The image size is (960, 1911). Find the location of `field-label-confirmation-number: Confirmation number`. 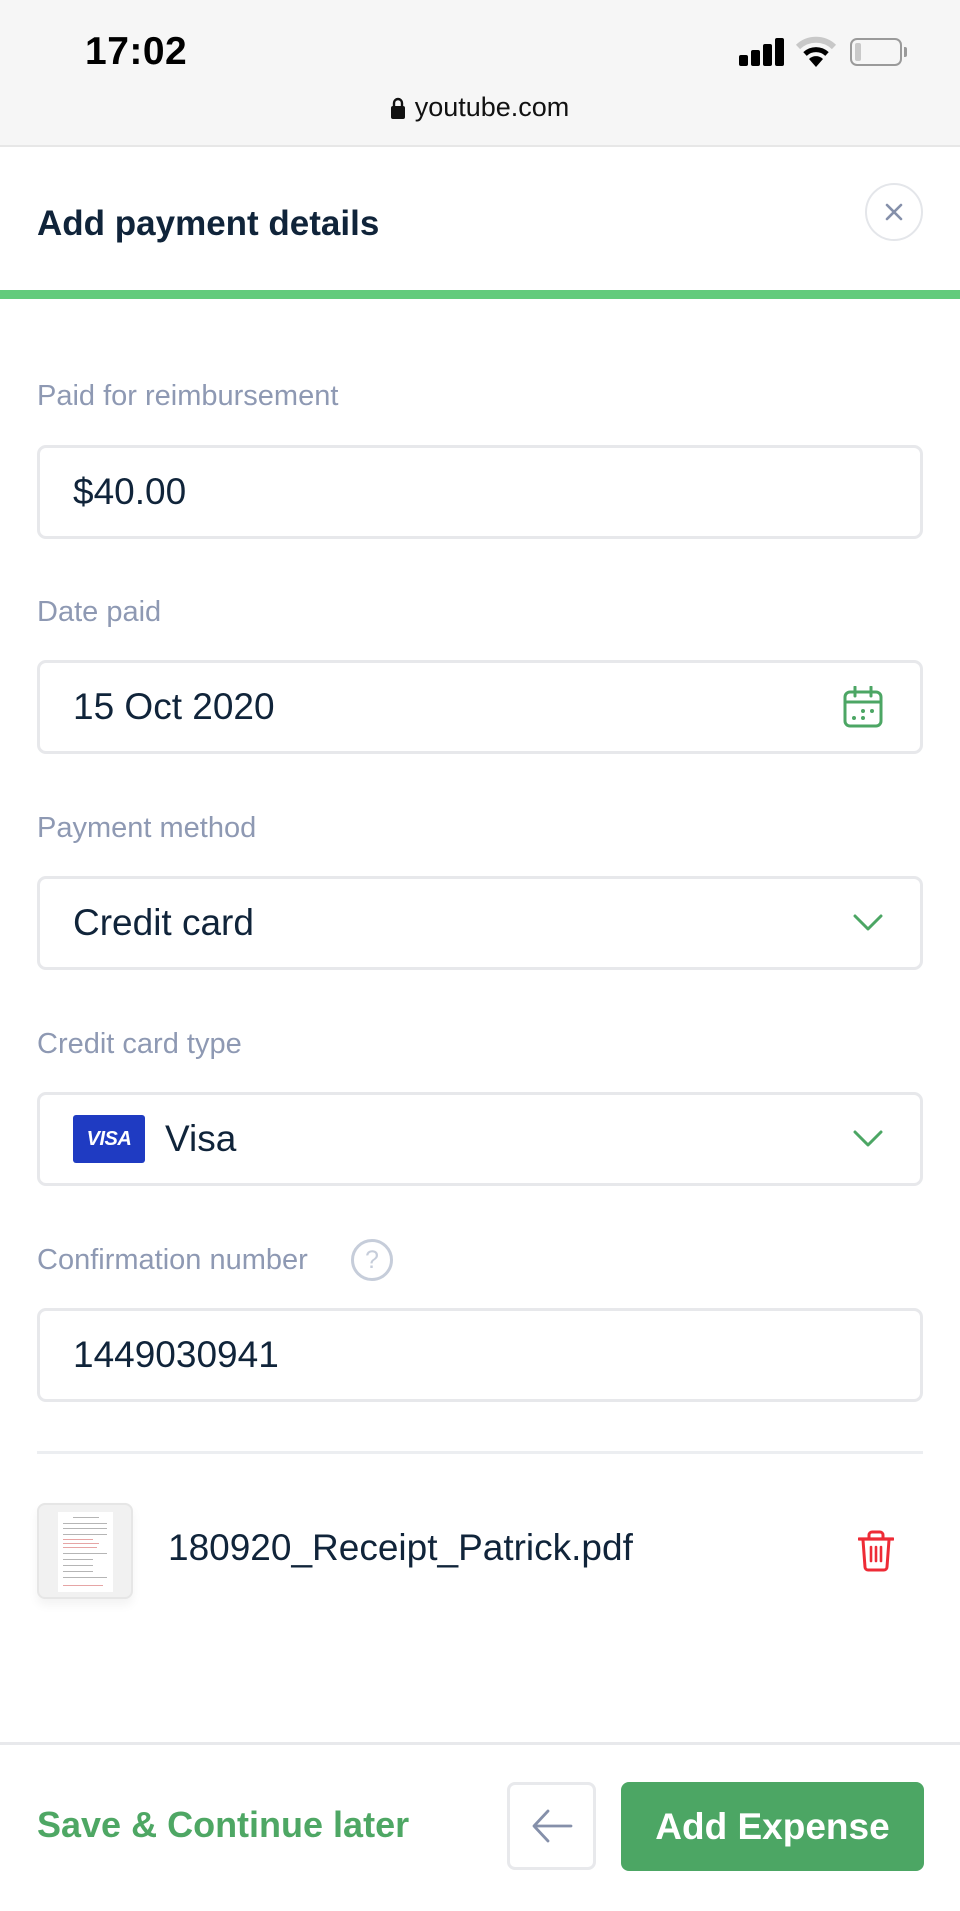

field-label-confirmation-number: Confirmation number is located at coordinates (172, 1260).